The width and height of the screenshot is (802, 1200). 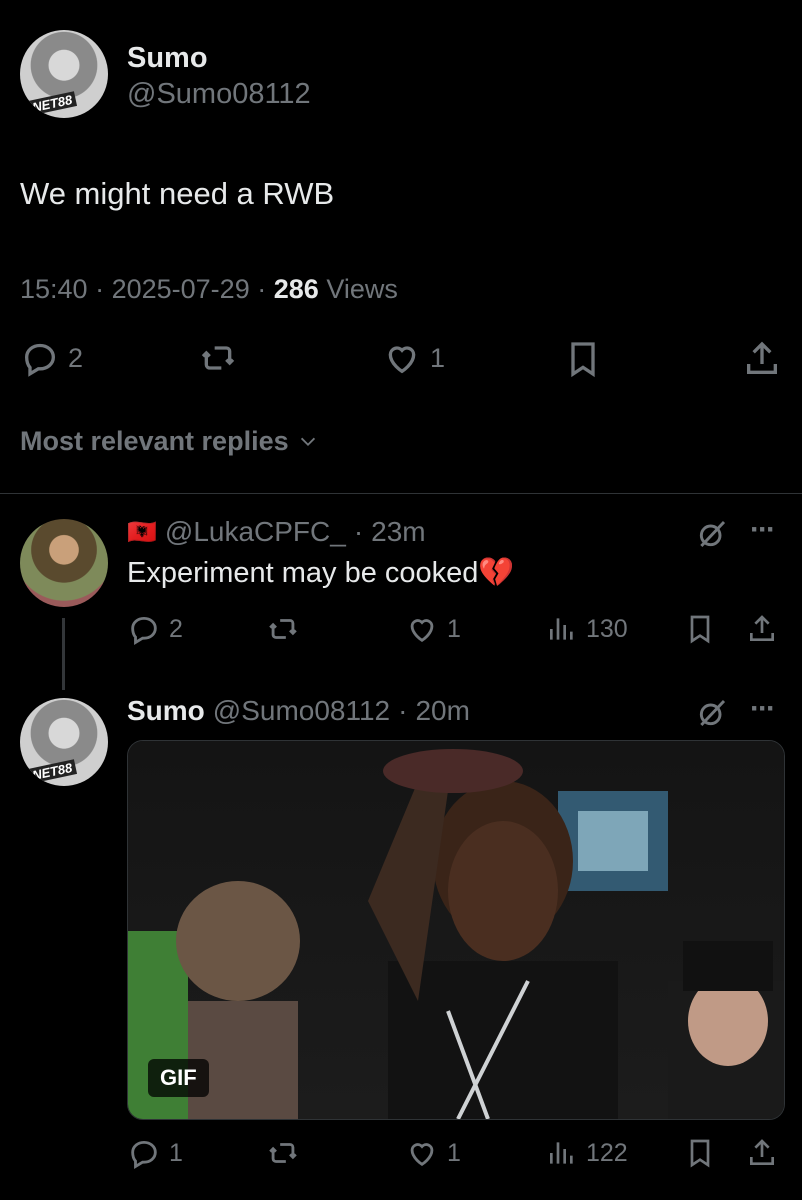 I want to click on post-meta: 15:40 · 2025-07-29 · 286 Views, so click(x=209, y=289).